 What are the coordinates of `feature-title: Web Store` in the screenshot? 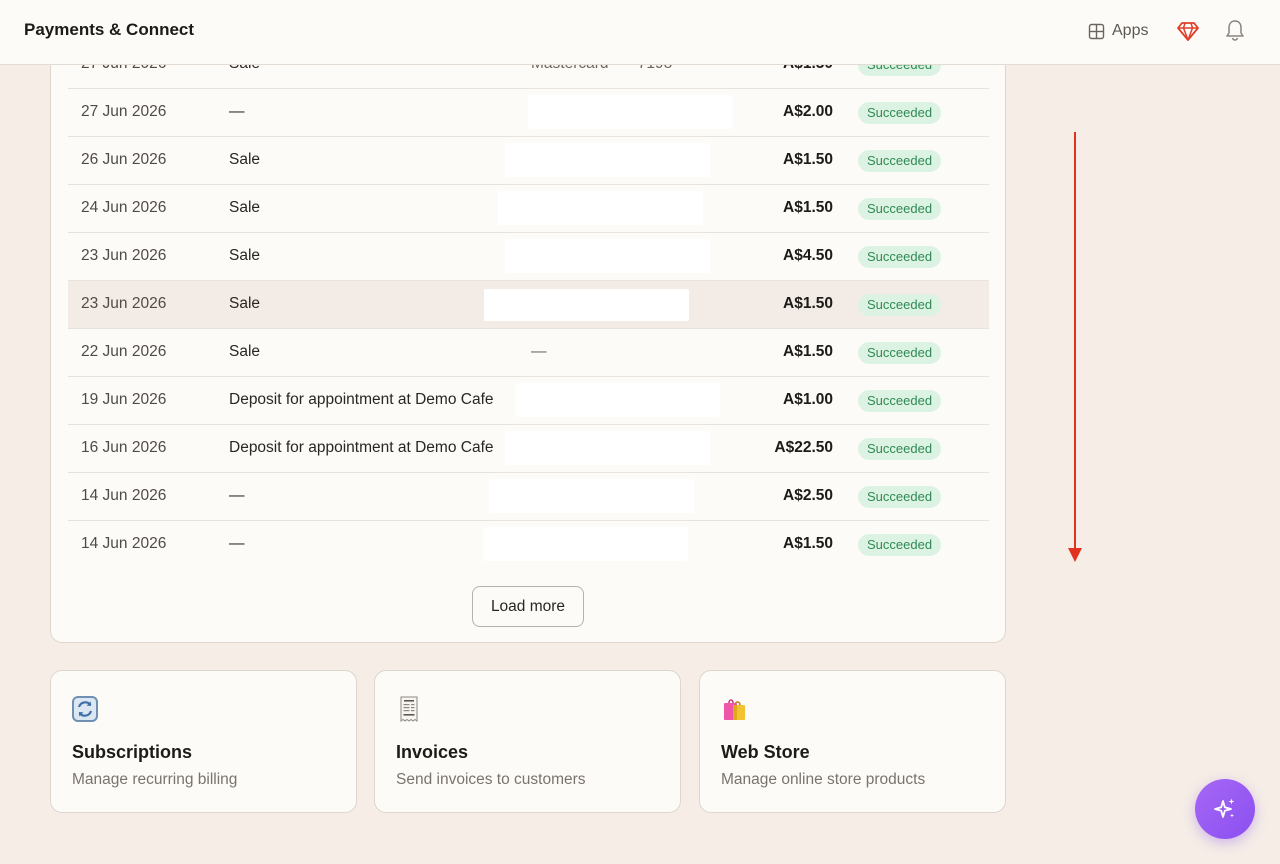 It's located at (765, 752).